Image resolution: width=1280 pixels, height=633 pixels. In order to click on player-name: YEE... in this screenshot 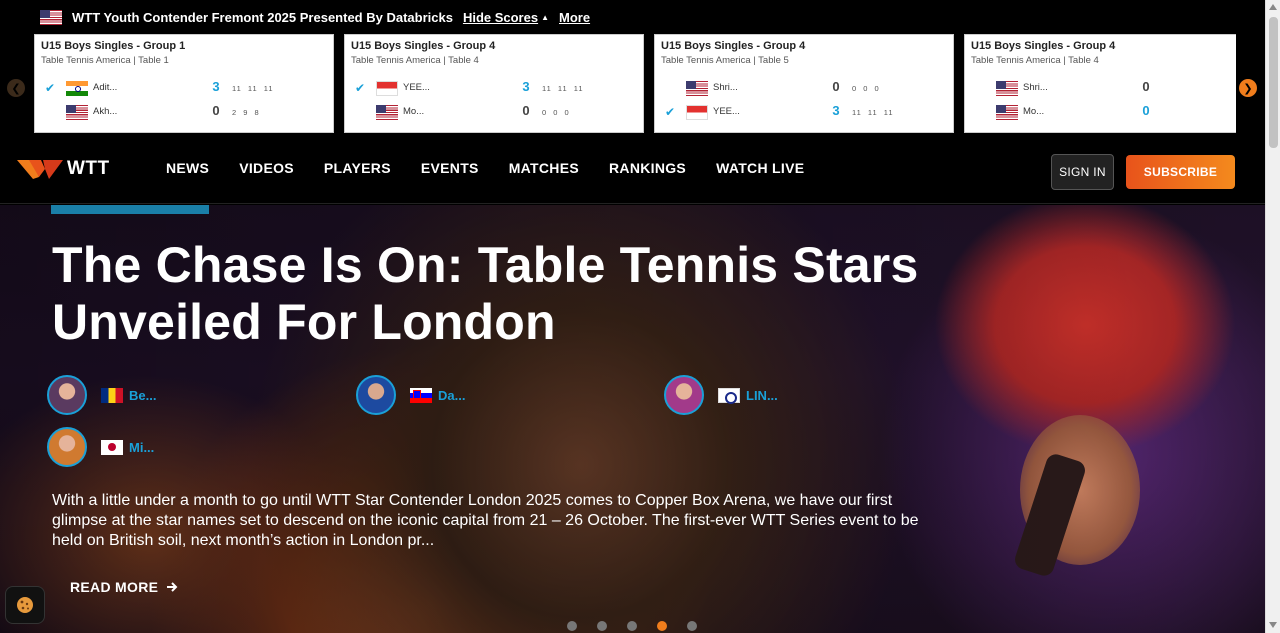, I will do `click(726, 111)`.